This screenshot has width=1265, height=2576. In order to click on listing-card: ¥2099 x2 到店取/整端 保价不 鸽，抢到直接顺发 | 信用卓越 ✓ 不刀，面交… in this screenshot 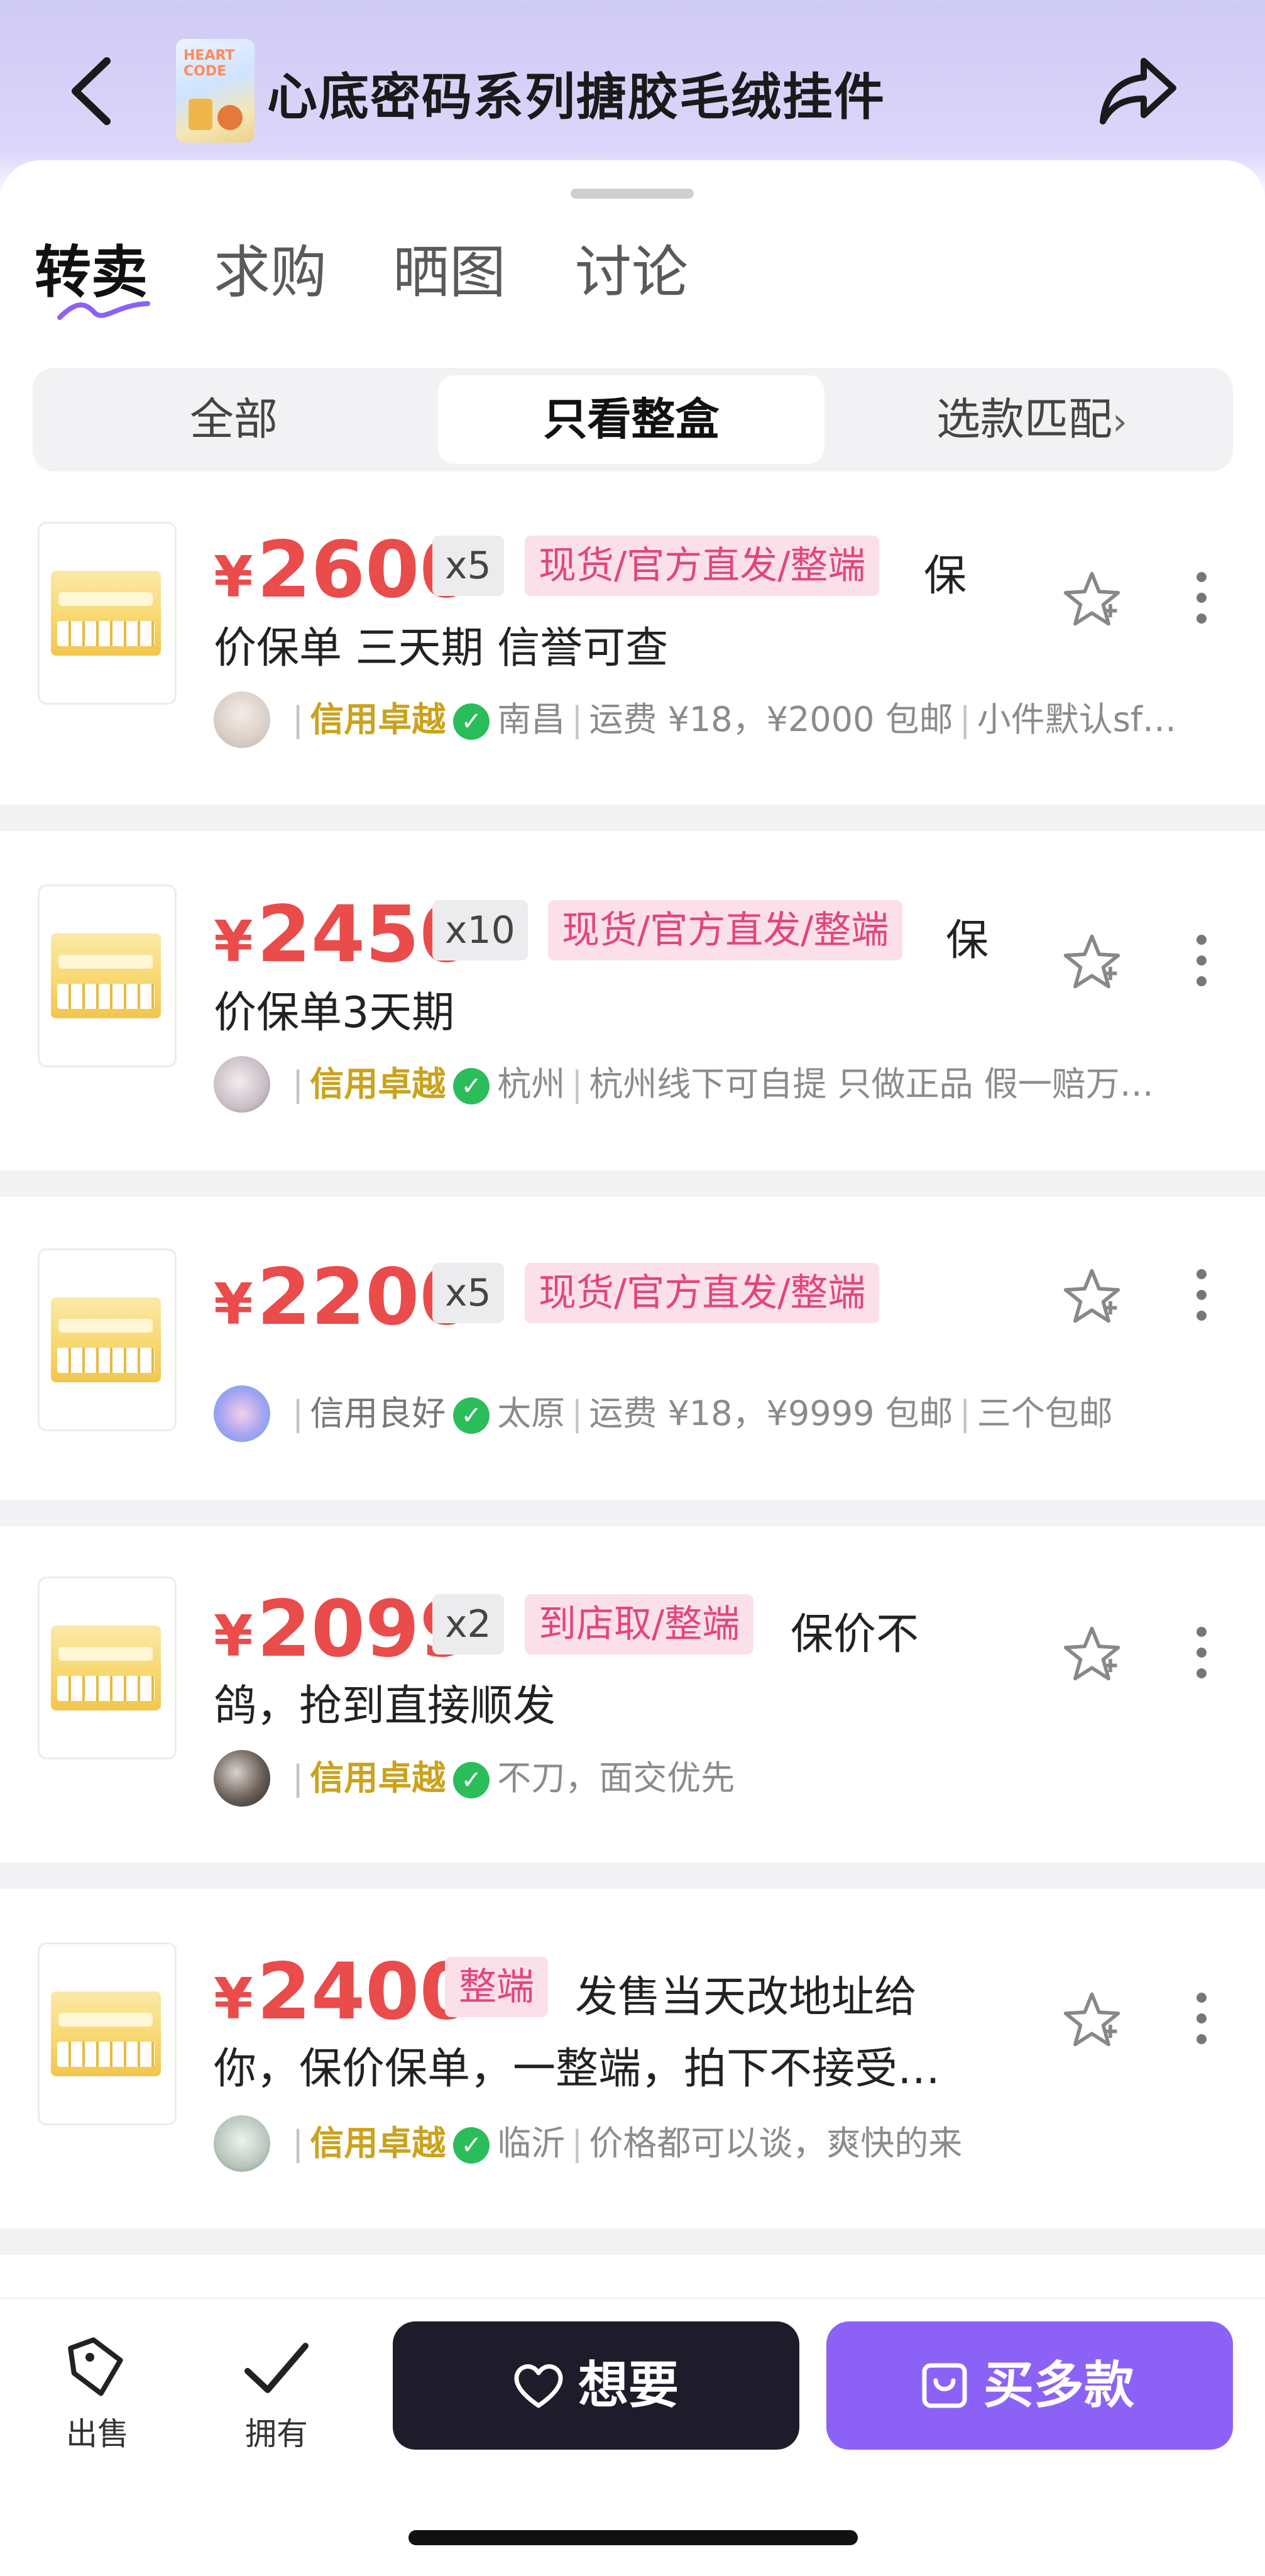, I will do `click(632, 1694)`.